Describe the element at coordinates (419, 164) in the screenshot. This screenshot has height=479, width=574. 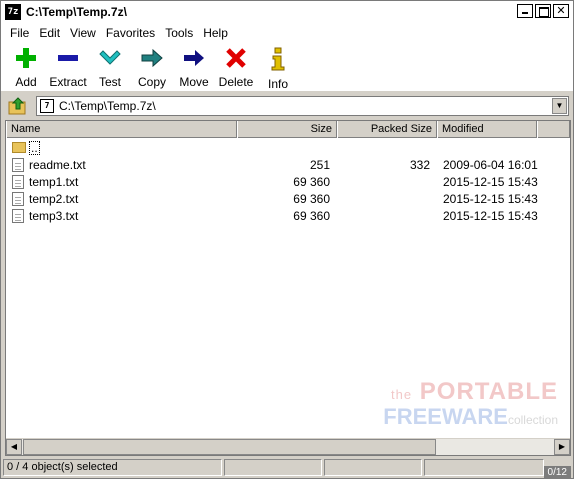
I see `item-packed-size: 332` at that location.